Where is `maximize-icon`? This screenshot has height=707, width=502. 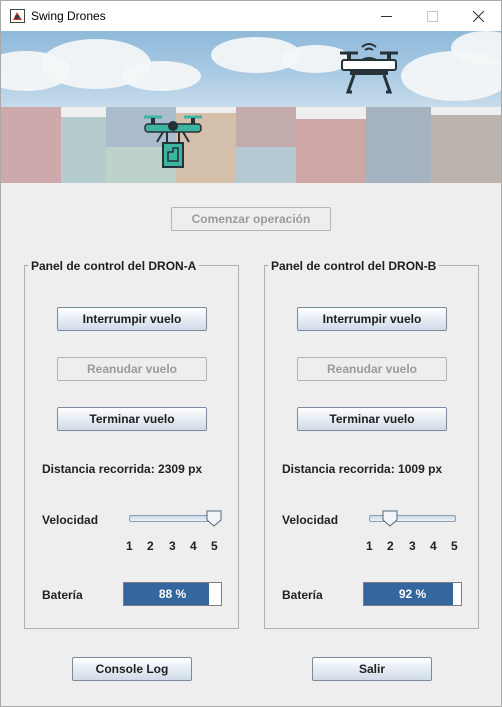 maximize-icon is located at coordinates (432, 16).